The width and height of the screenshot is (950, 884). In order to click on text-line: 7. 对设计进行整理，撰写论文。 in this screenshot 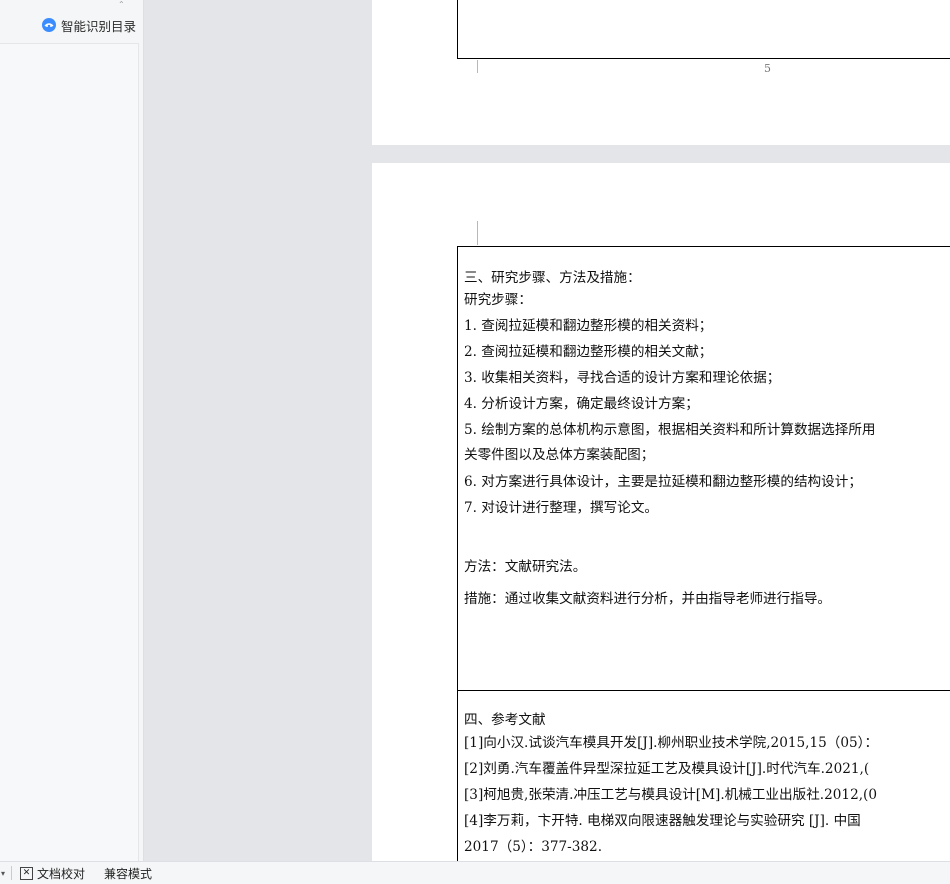, I will do `click(561, 508)`.